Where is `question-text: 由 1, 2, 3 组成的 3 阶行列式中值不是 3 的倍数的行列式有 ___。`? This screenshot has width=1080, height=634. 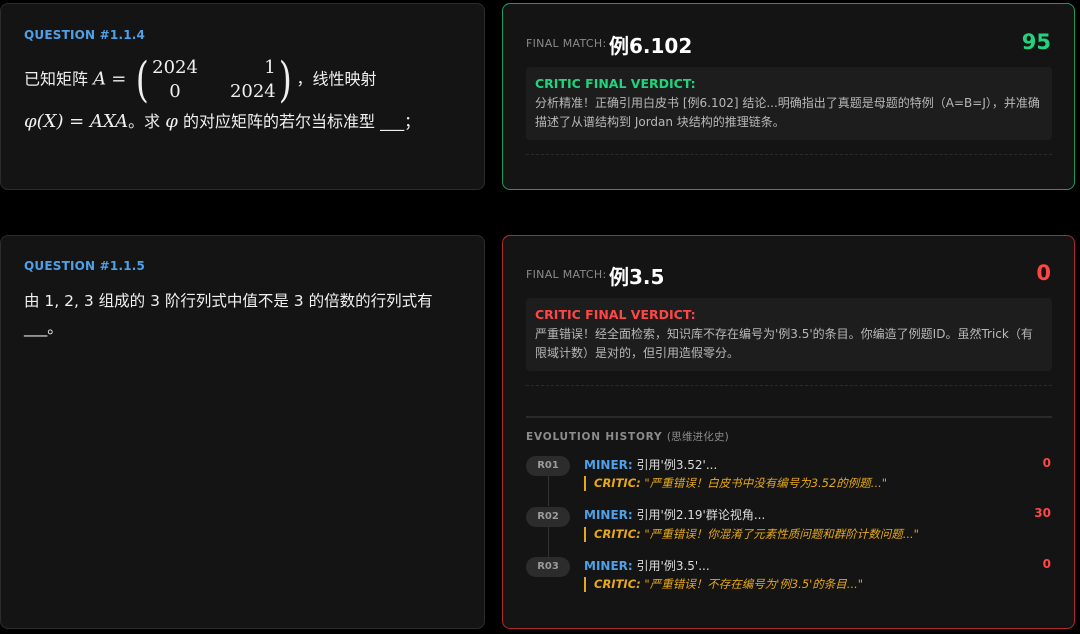
question-text: 由 1, 2, 3 组成的 3 阶行列式中值不是 3 的倍数的行列式有 ___。 is located at coordinates (228, 314).